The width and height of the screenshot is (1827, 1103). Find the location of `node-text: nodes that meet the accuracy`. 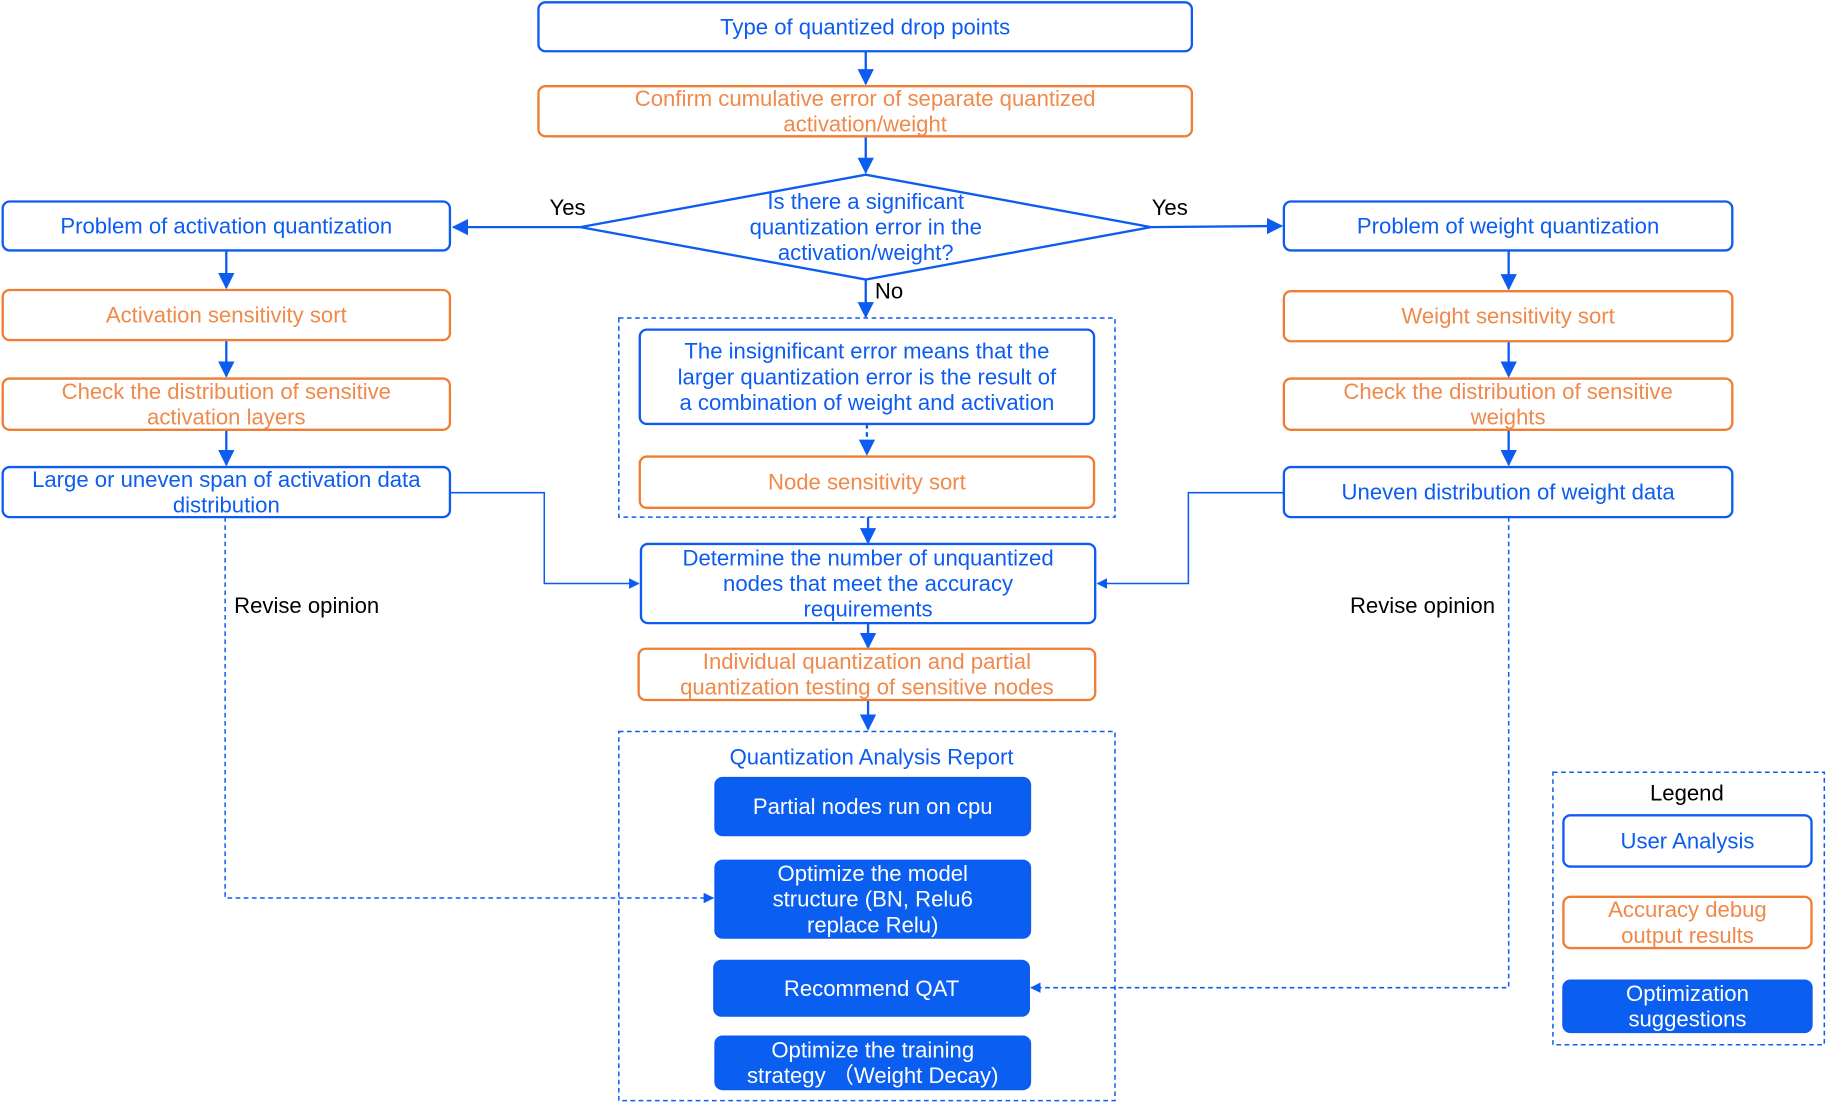

node-text: nodes that meet the accuracy is located at coordinates (868, 583).